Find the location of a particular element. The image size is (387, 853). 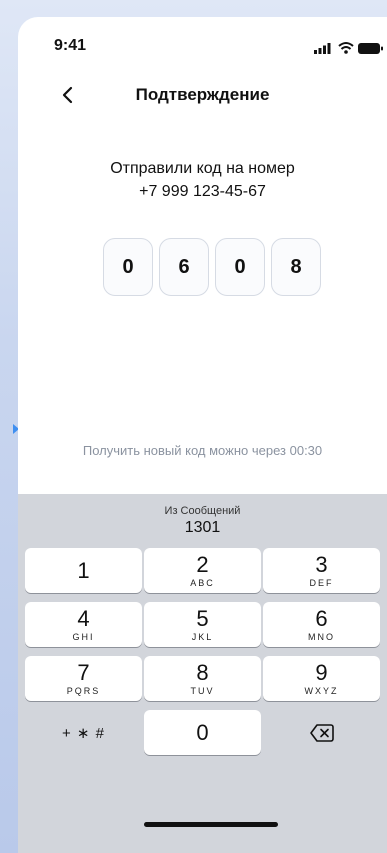

code-digit-1: 0 is located at coordinates (128, 267).